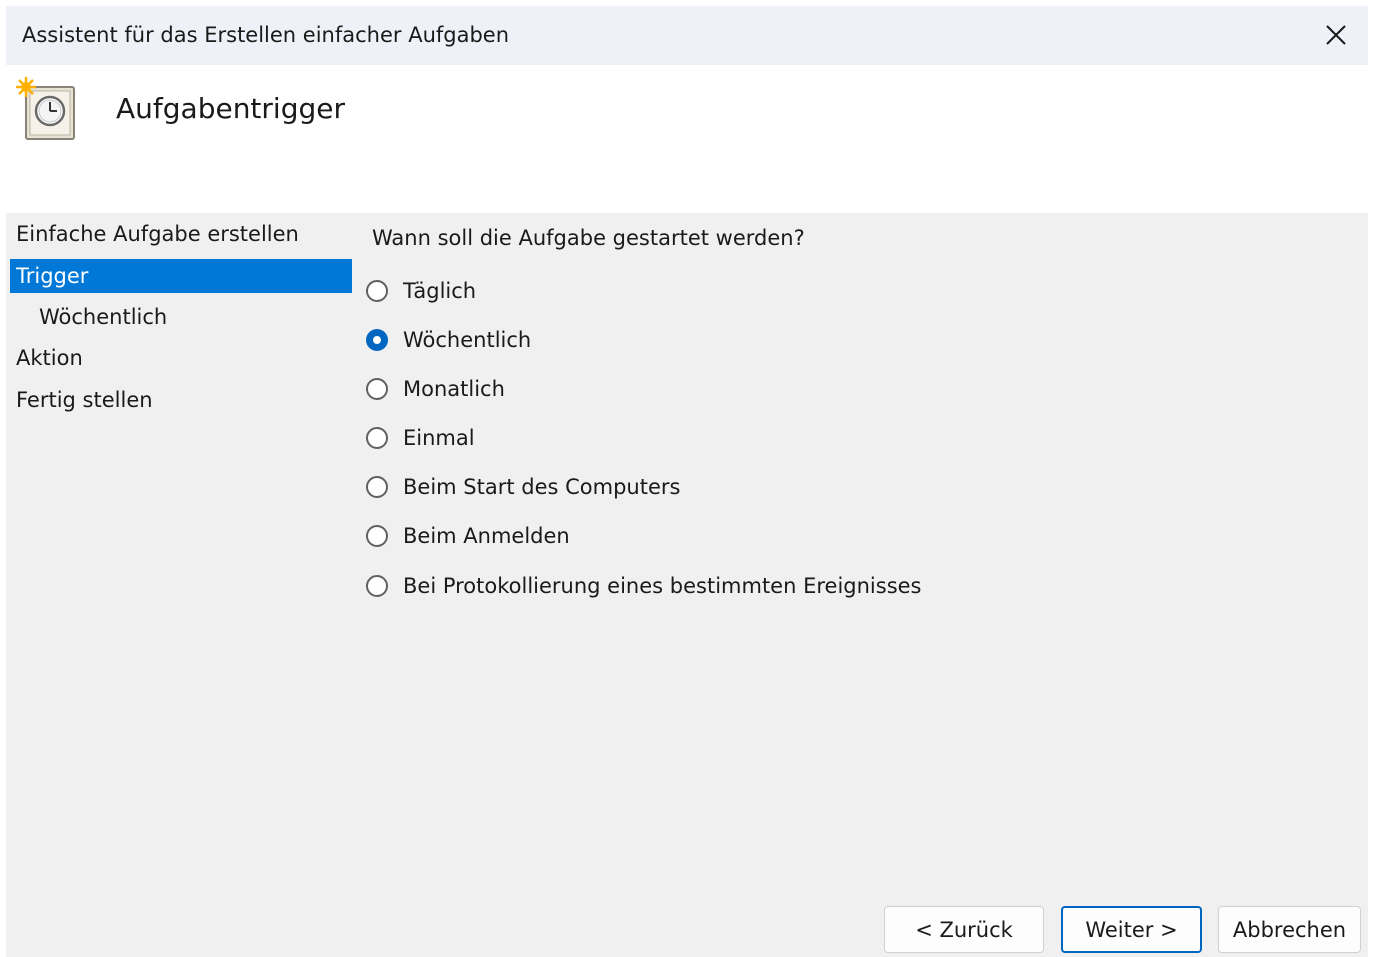 This screenshot has height=957, width=1373. I want to click on sidebar-item-label: Wöchentlich, so click(103, 317).